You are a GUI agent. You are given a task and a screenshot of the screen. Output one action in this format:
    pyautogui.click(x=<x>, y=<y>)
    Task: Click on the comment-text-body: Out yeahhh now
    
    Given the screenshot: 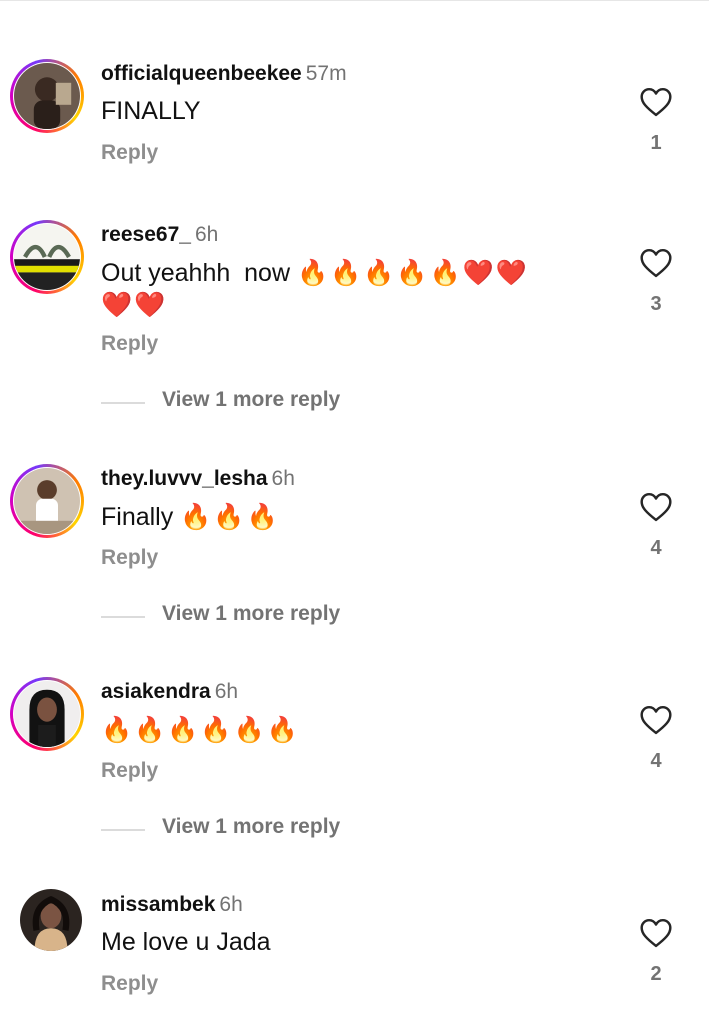 What is the action you would take?
    pyautogui.click(x=199, y=273)
    